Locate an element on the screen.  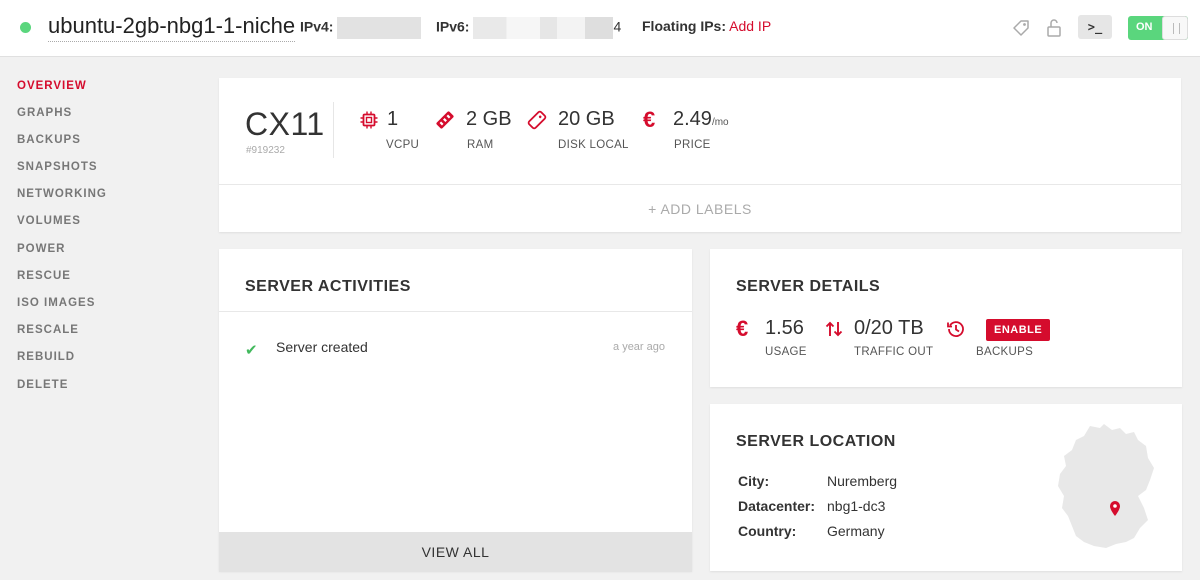
floating-ips-label: Floating IPs: is located at coordinates (684, 26).